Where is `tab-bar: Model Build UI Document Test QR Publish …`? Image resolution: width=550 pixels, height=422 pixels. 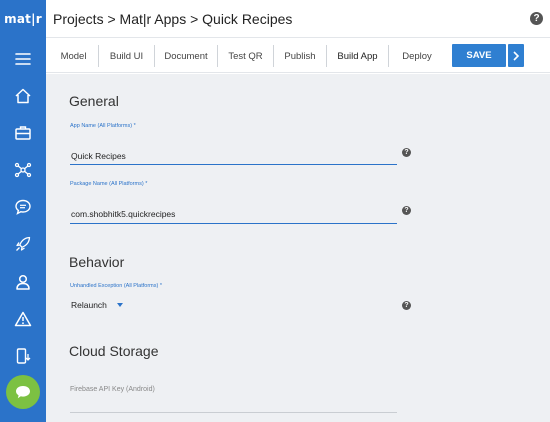
tab-bar: Model Build UI Document Test QR Publish … is located at coordinates (298, 55).